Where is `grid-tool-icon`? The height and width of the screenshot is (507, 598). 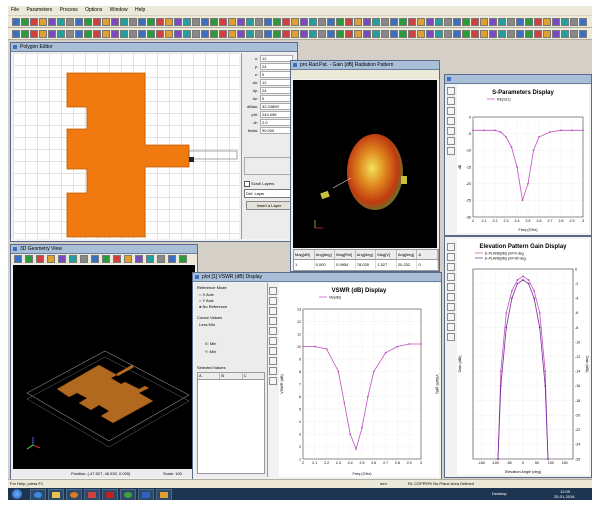
grid-tool-icon is located at coordinates (451, 287).